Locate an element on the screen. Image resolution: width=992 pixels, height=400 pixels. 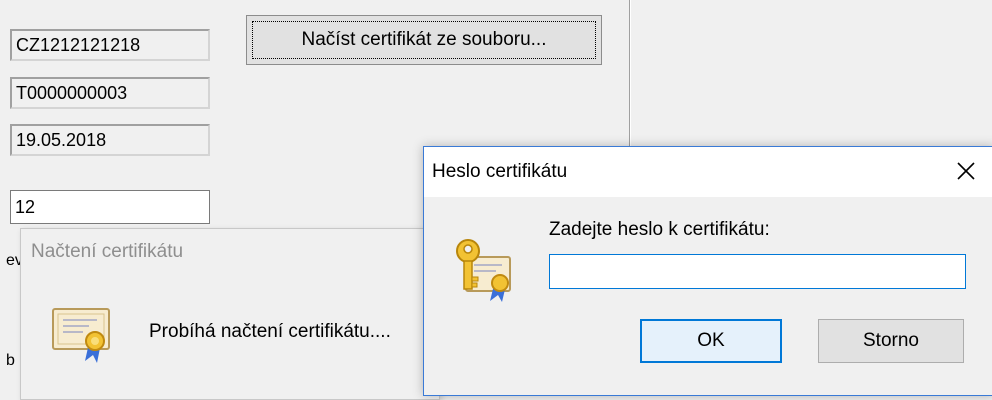
password-prompt: Zadejte heslo k certifikátu: is located at coordinates (659, 229).